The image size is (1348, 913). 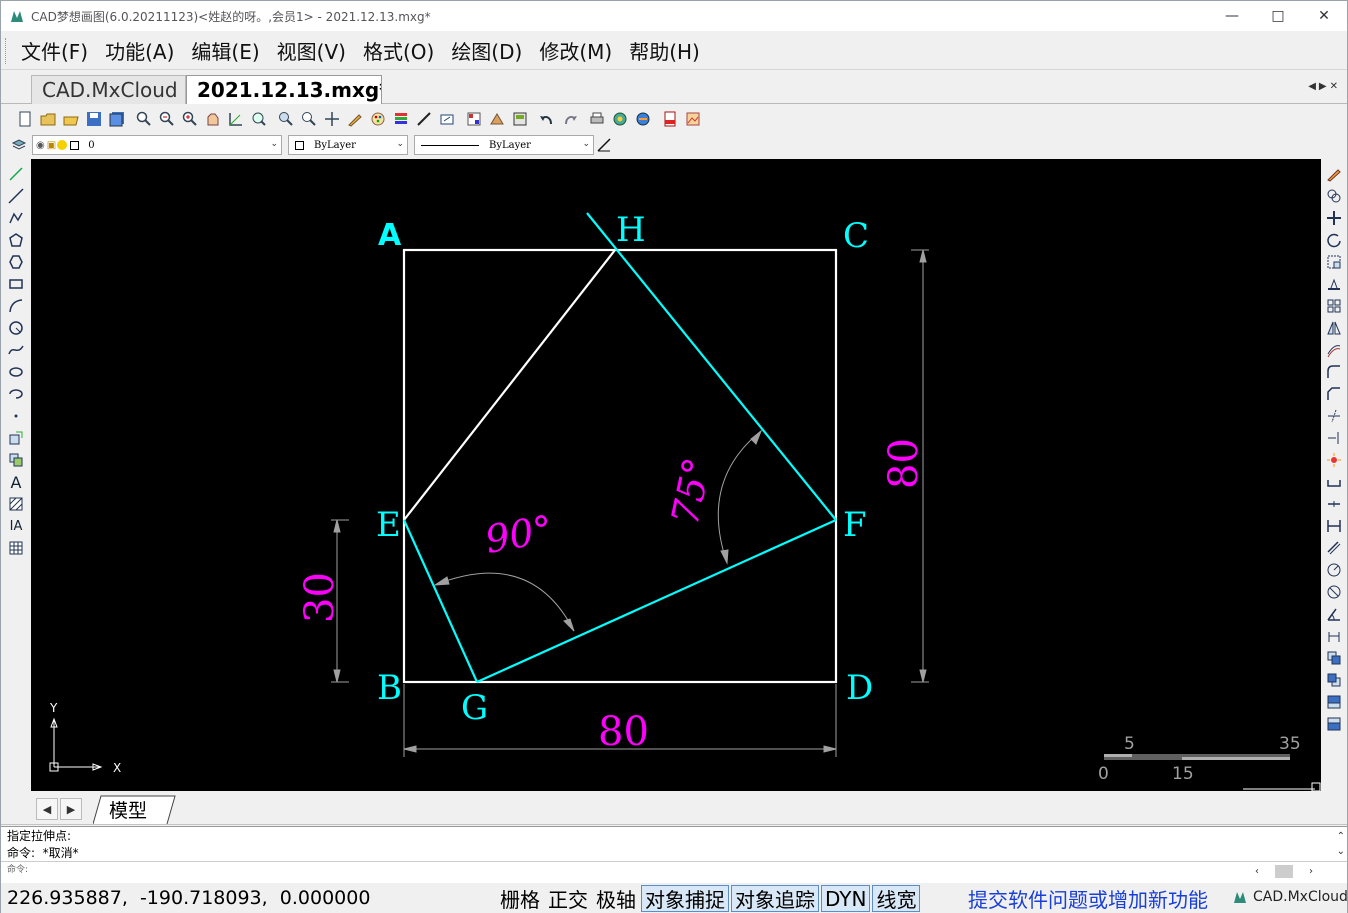 What do you see at coordinates (259, 119) in the screenshot?
I see `zoom-extents-icon` at bounding box center [259, 119].